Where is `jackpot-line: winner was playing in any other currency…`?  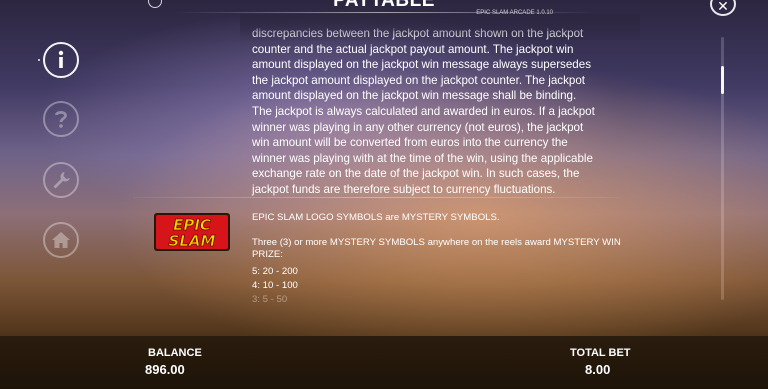 jackpot-line: winner was playing in any other currency… is located at coordinates (418, 127).